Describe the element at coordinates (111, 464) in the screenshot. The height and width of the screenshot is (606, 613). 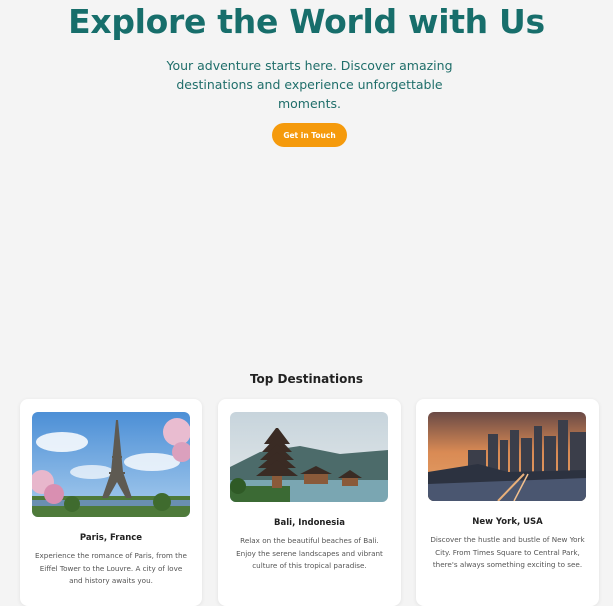
I see `eiffel-tower-photo` at that location.